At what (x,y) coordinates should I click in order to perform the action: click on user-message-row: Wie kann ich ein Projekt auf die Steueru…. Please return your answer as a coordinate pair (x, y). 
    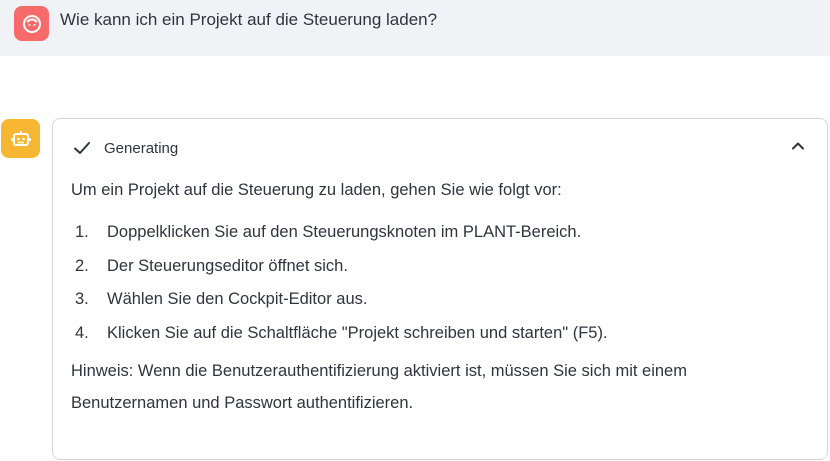
    Looking at the image, I should click on (415, 28).